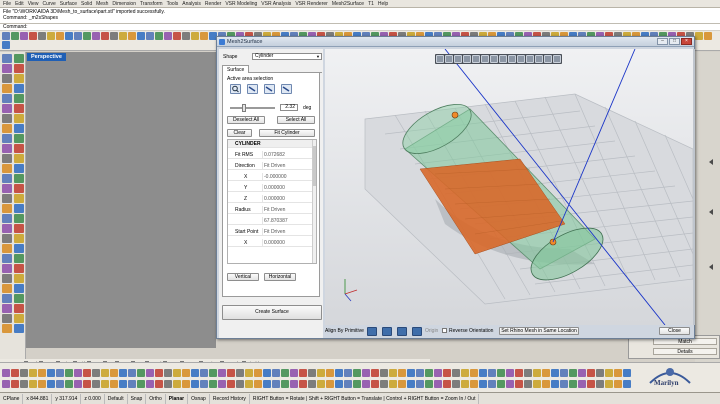 The height and width of the screenshot is (404, 720). I want to click on maximize-button: □, so click(674, 41).